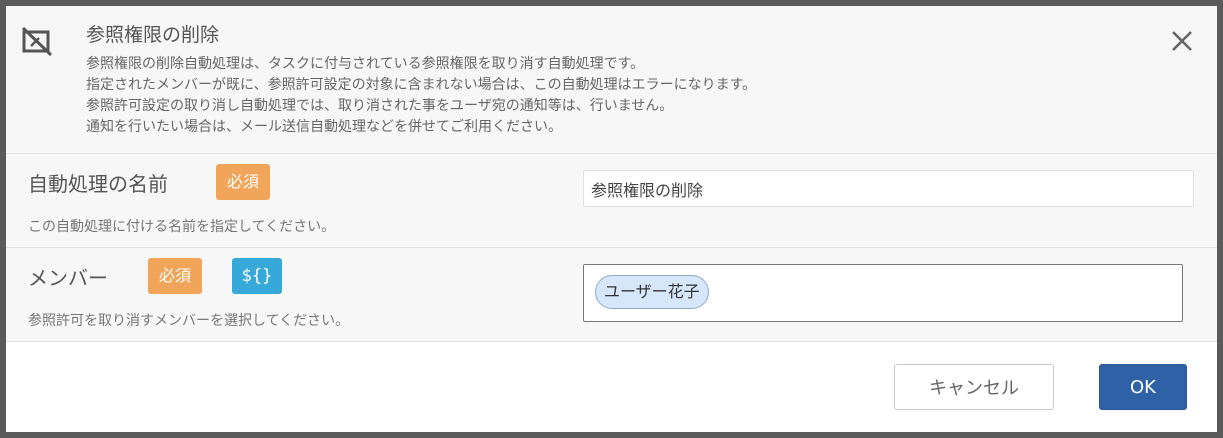  I want to click on name-field-label: 自動処理の名前, so click(98, 184).